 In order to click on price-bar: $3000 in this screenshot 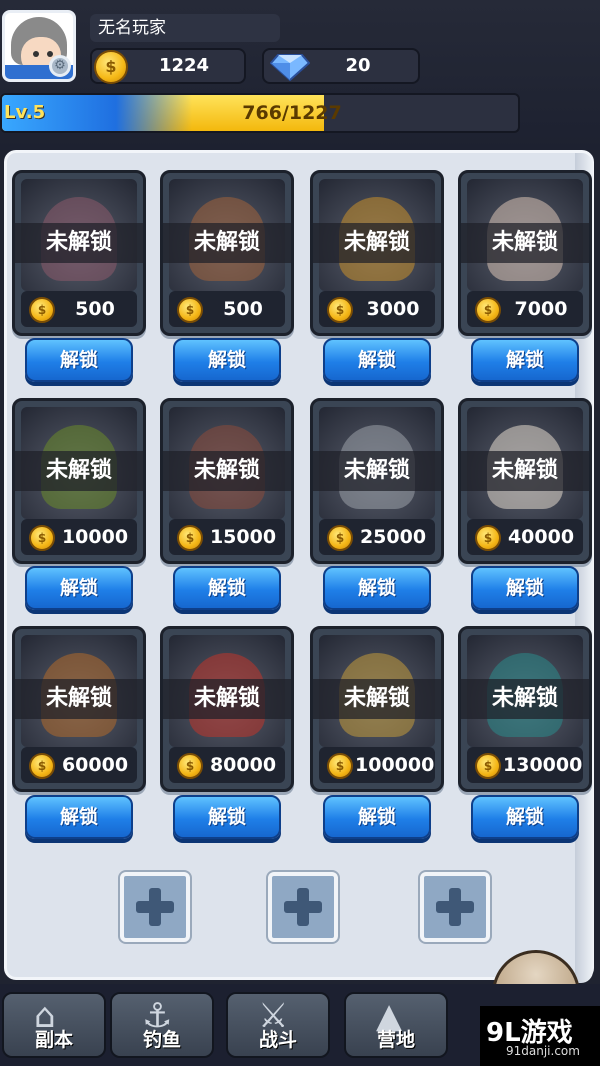, I will do `click(377, 309)`.